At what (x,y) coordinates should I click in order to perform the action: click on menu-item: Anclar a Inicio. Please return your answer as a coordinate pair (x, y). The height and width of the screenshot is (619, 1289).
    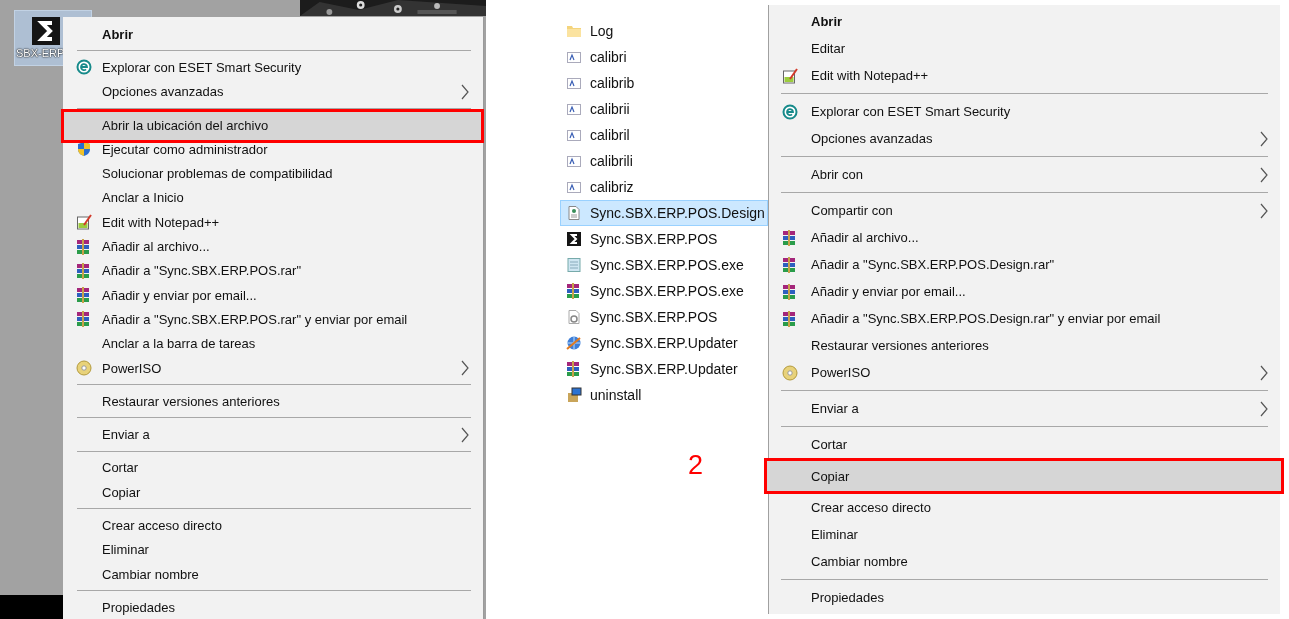
    Looking at the image, I should click on (272, 198).